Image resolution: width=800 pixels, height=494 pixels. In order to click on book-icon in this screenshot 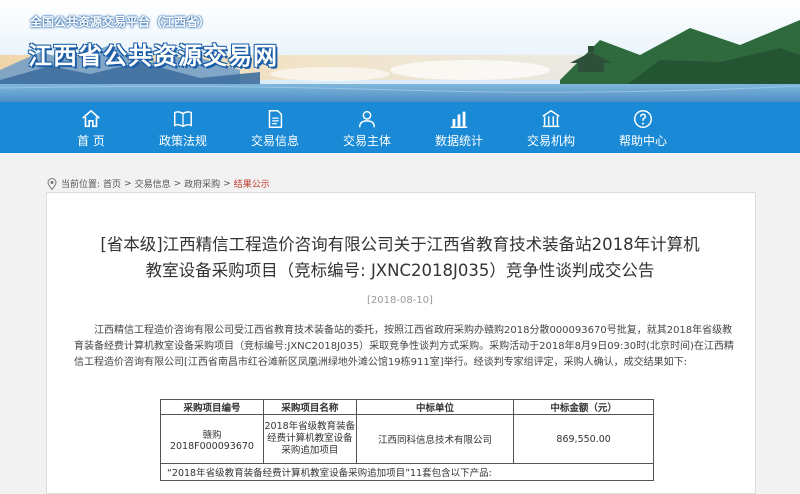, I will do `click(183, 119)`.